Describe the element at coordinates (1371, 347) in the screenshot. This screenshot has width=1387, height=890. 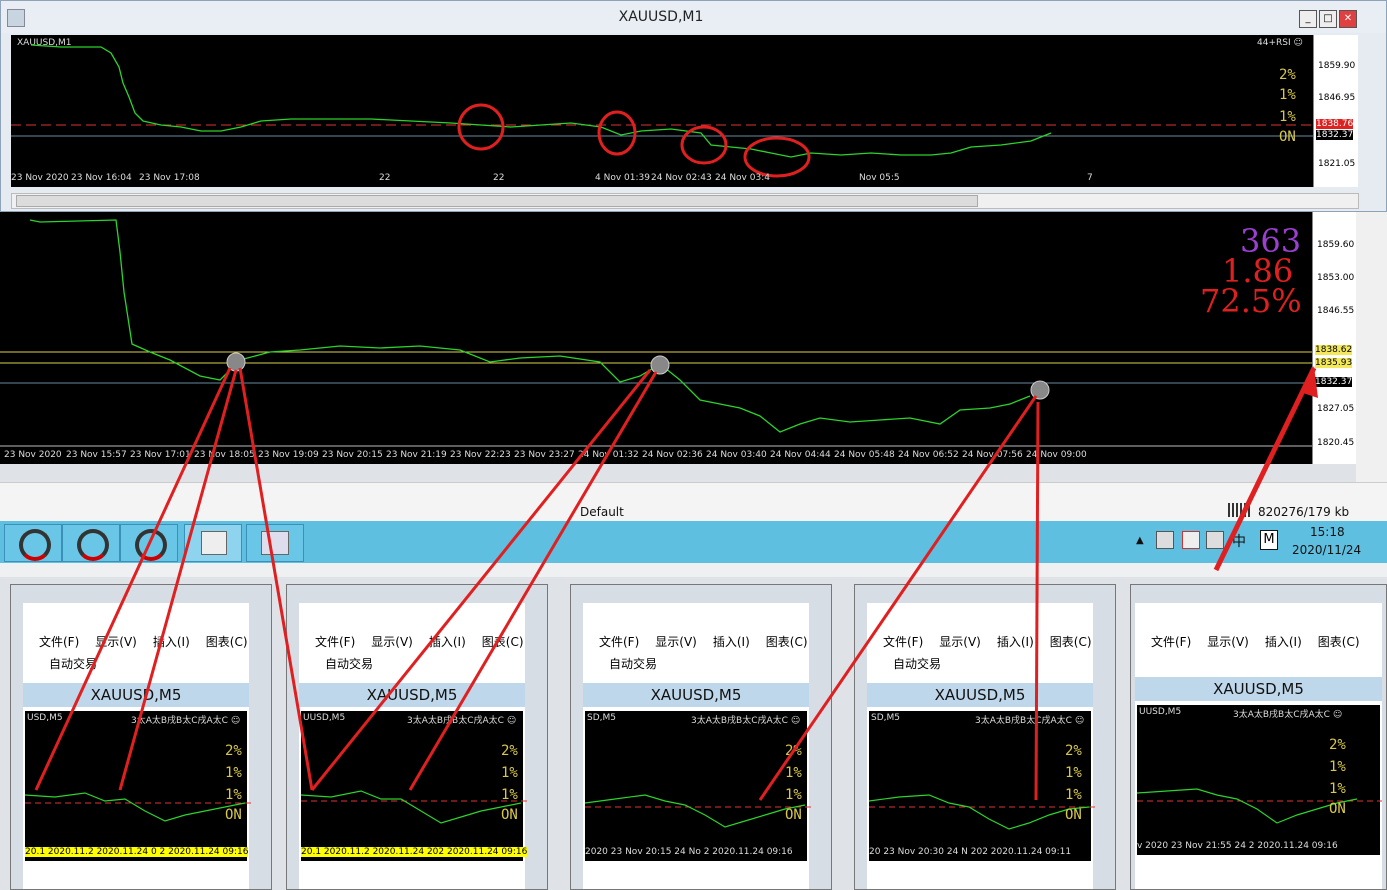
I see `right-scroll-strip` at that location.